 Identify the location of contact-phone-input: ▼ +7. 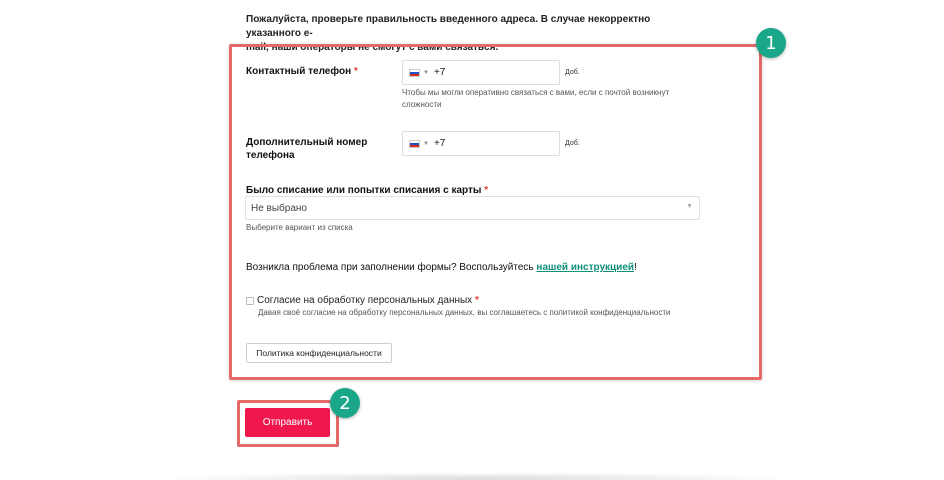
(481, 72).